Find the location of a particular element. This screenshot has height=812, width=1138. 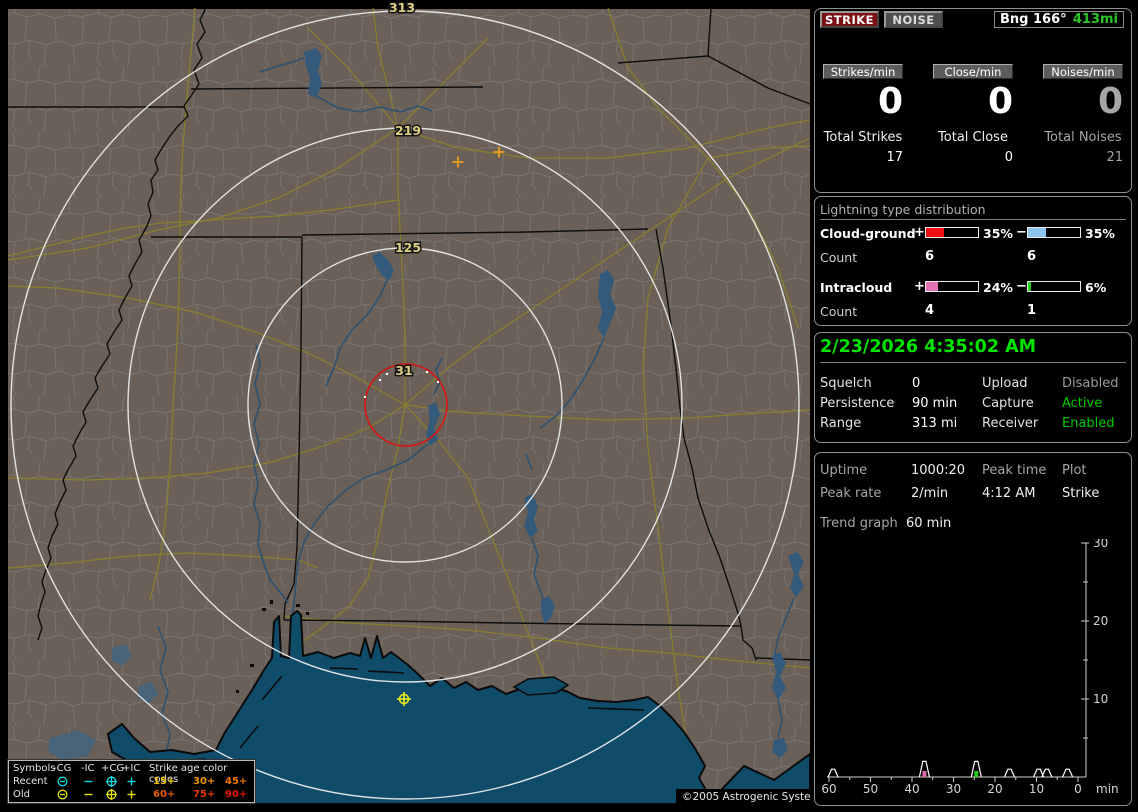

total-close-value: 0 is located at coordinates (1008, 157).